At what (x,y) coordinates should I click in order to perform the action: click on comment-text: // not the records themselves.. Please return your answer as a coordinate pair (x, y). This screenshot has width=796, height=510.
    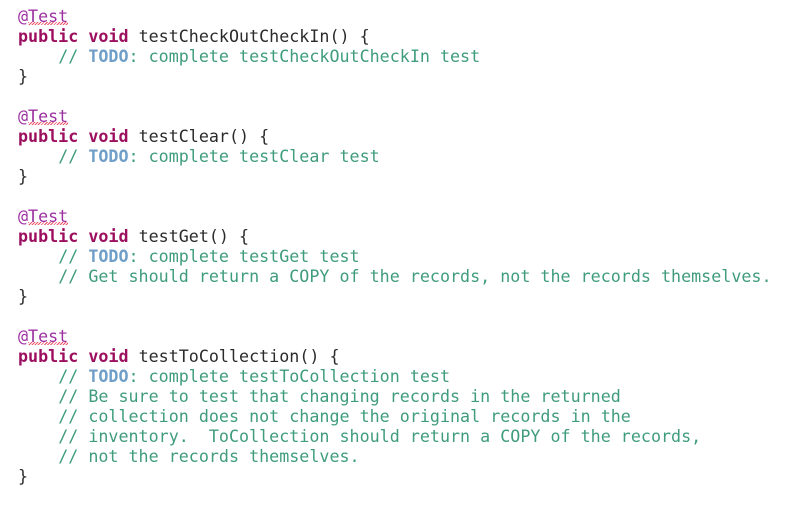
    Looking at the image, I should click on (209, 456).